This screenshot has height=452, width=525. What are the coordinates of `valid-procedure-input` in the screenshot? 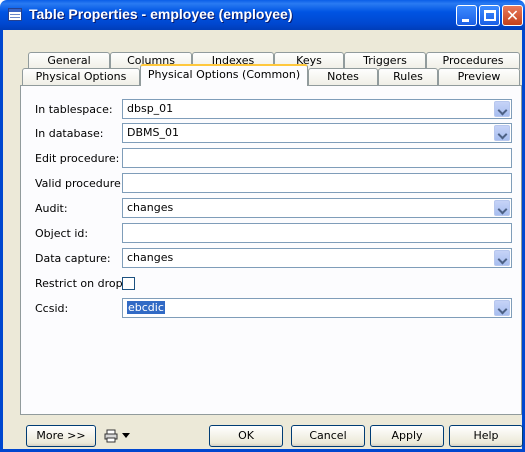 It's located at (317, 183).